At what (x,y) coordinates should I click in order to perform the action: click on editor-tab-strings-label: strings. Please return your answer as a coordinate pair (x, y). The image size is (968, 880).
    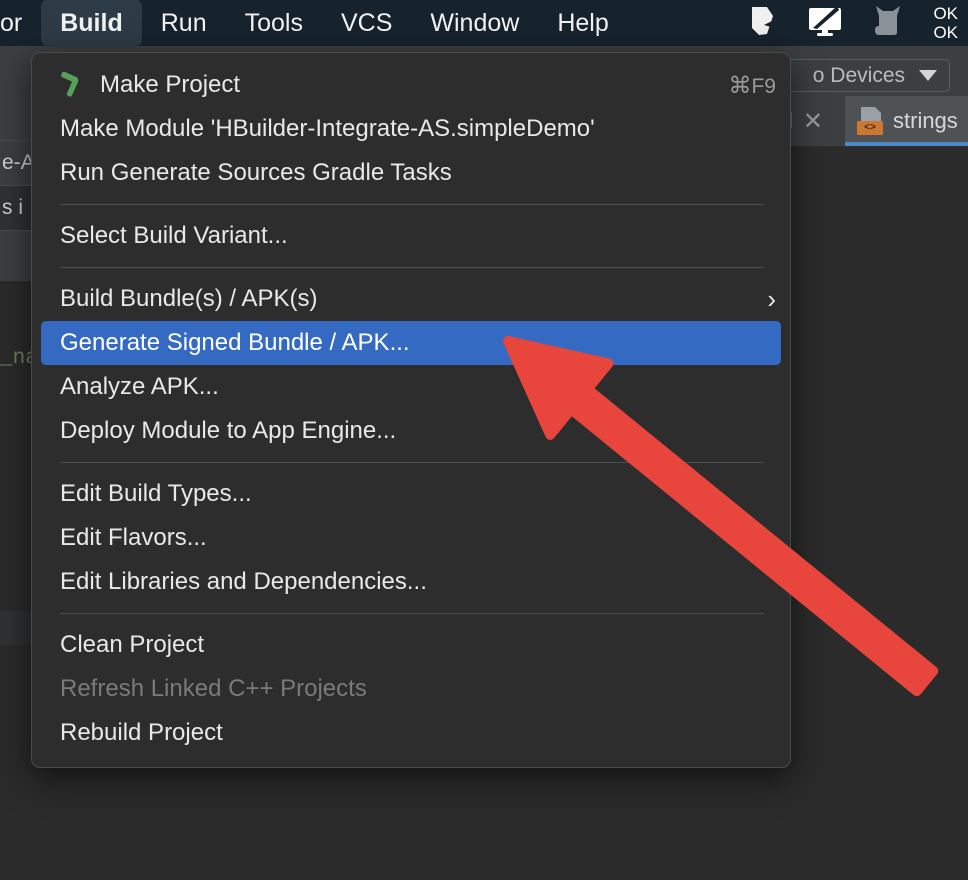
    Looking at the image, I should click on (925, 120).